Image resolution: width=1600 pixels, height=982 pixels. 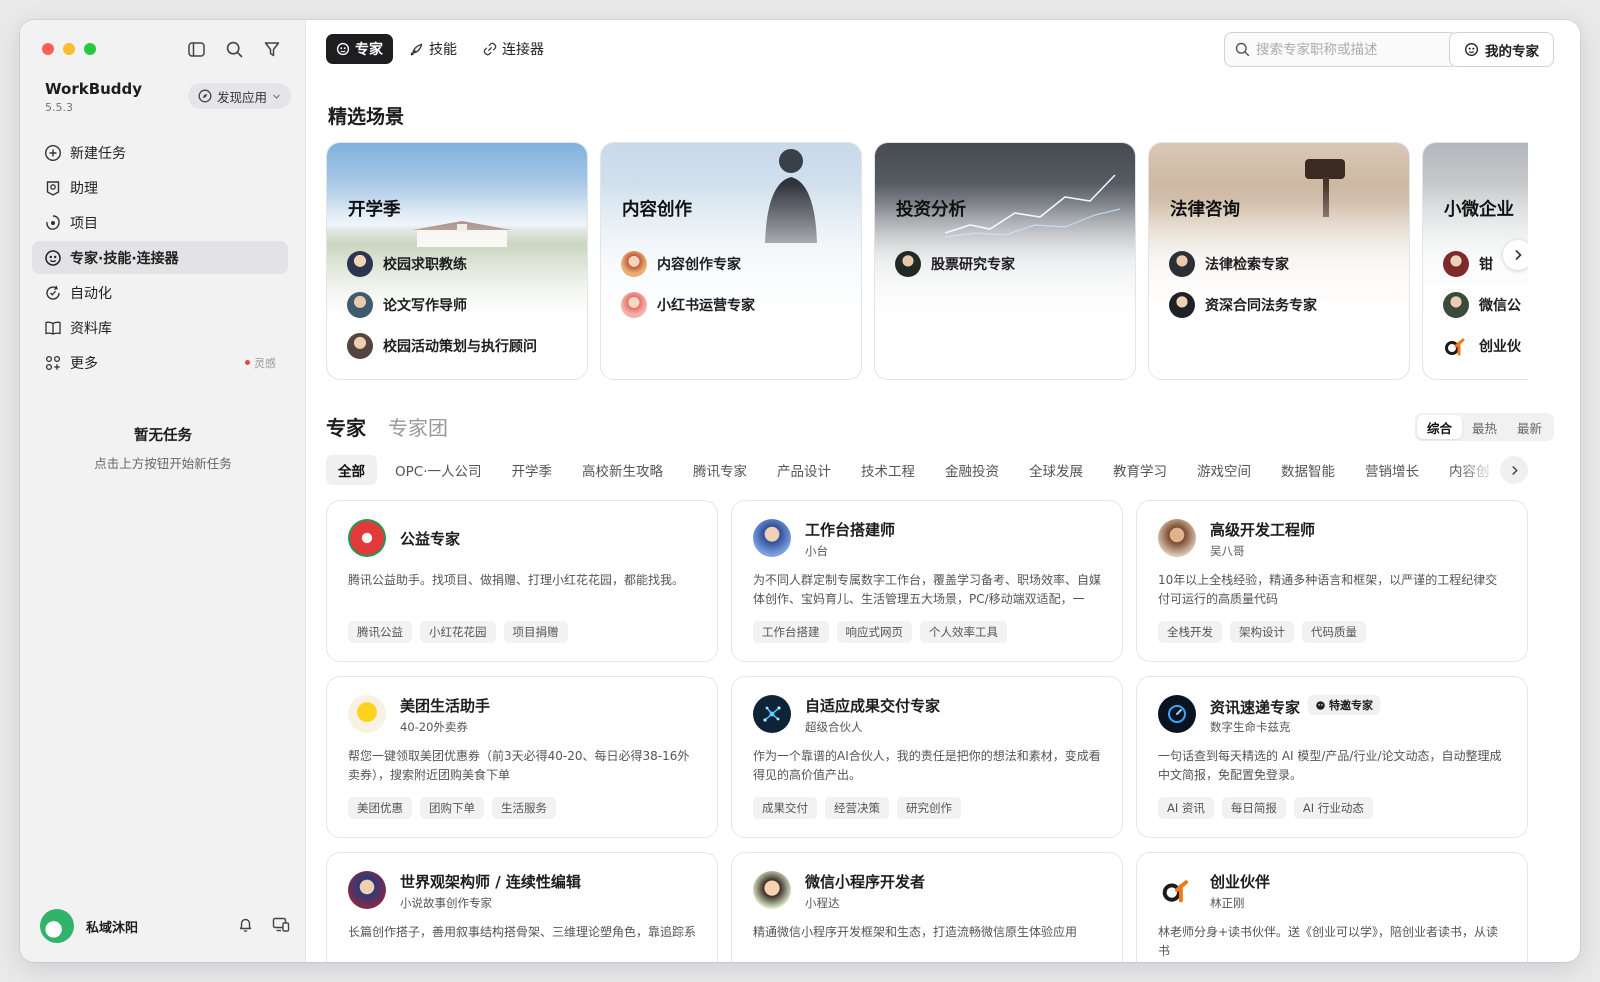 I want to click on category-chip: 高校新生攻略, so click(x=622, y=470).